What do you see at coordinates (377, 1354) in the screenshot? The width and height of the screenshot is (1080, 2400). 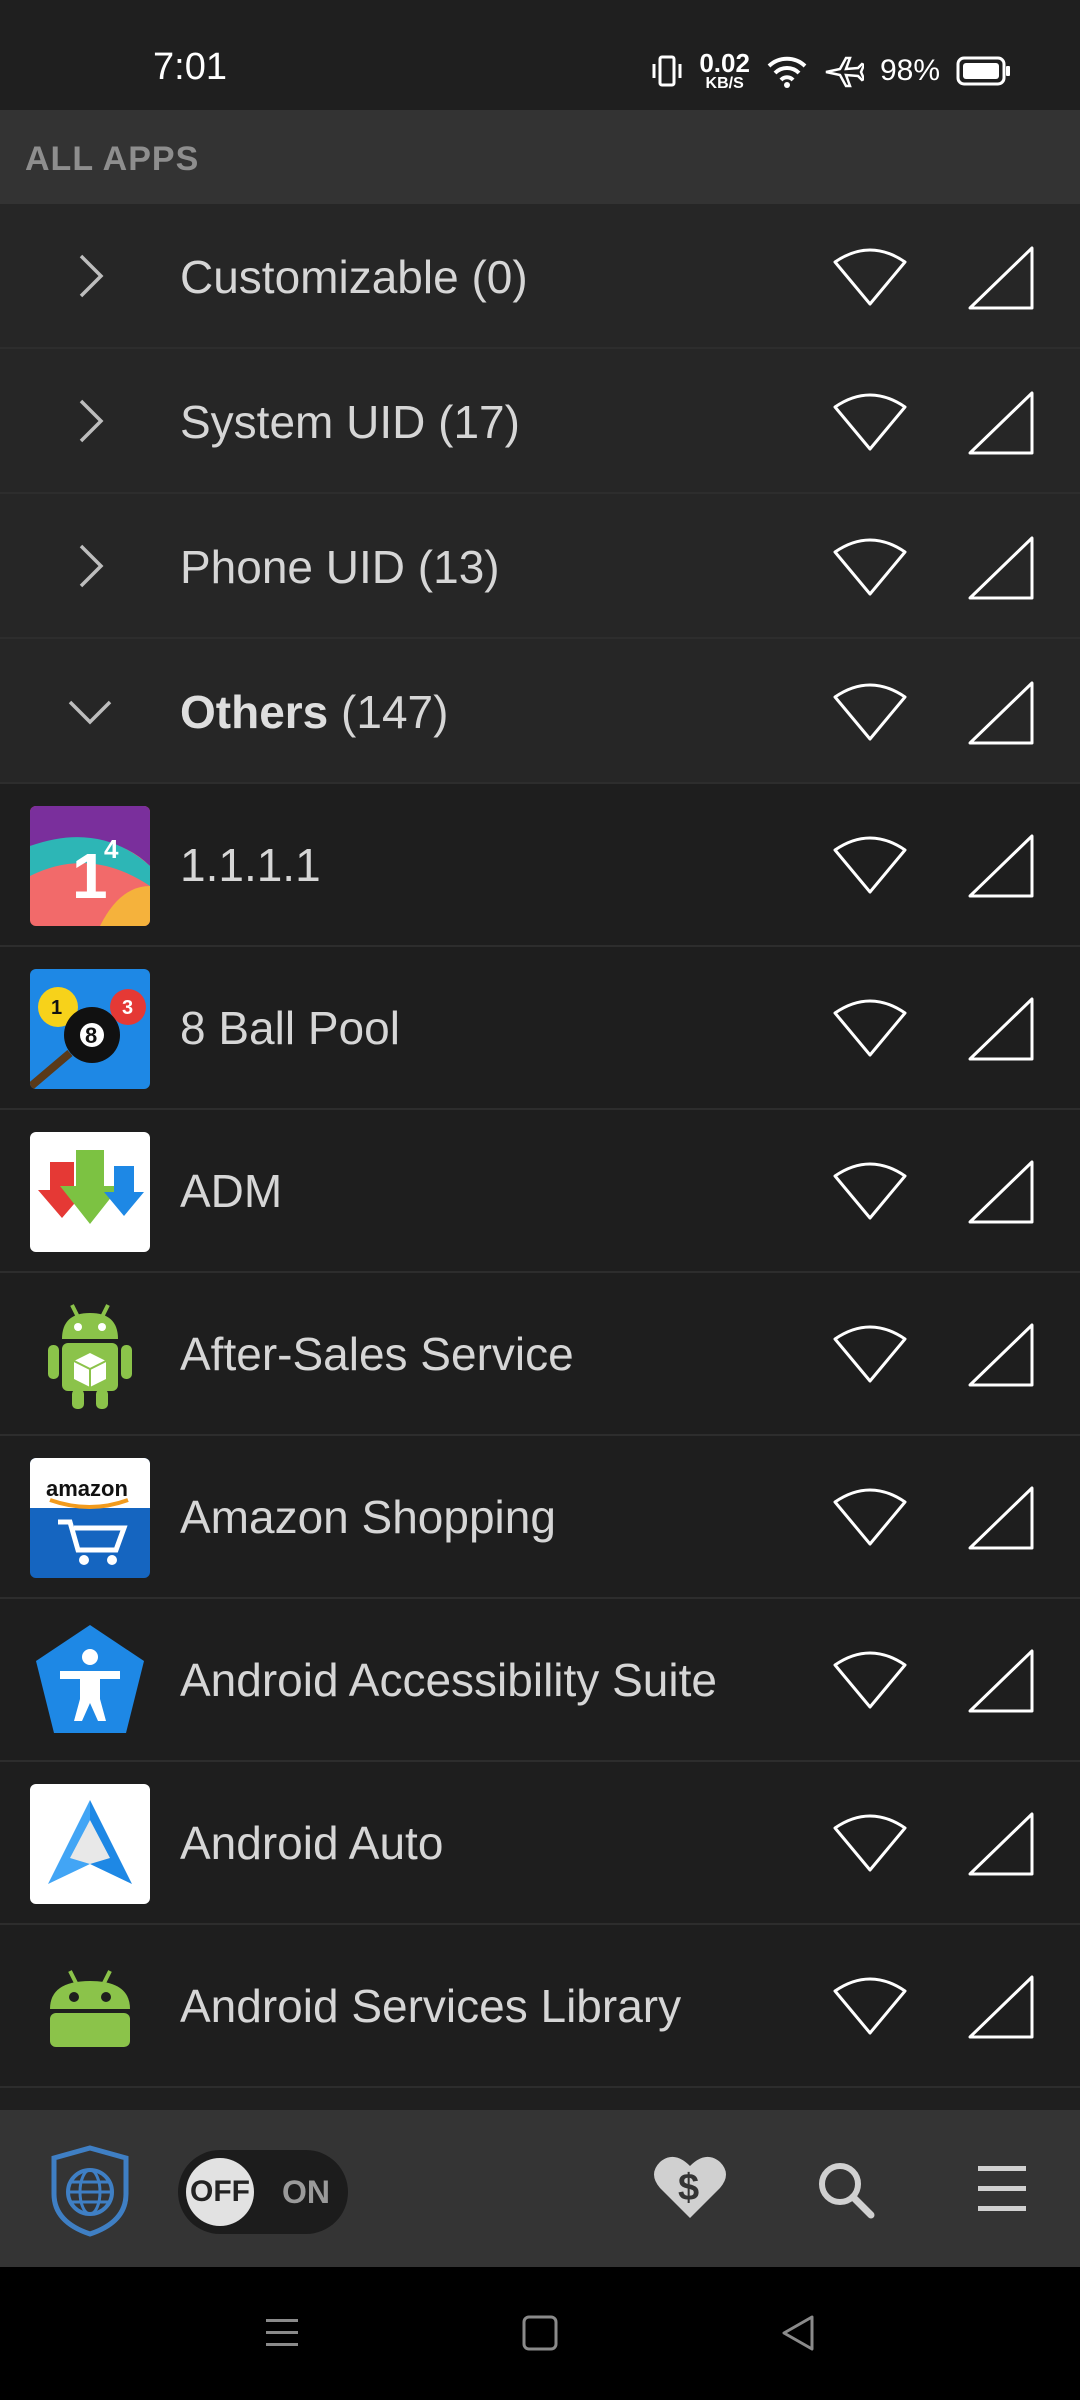 I see `app-name: After-Sales Service` at bounding box center [377, 1354].